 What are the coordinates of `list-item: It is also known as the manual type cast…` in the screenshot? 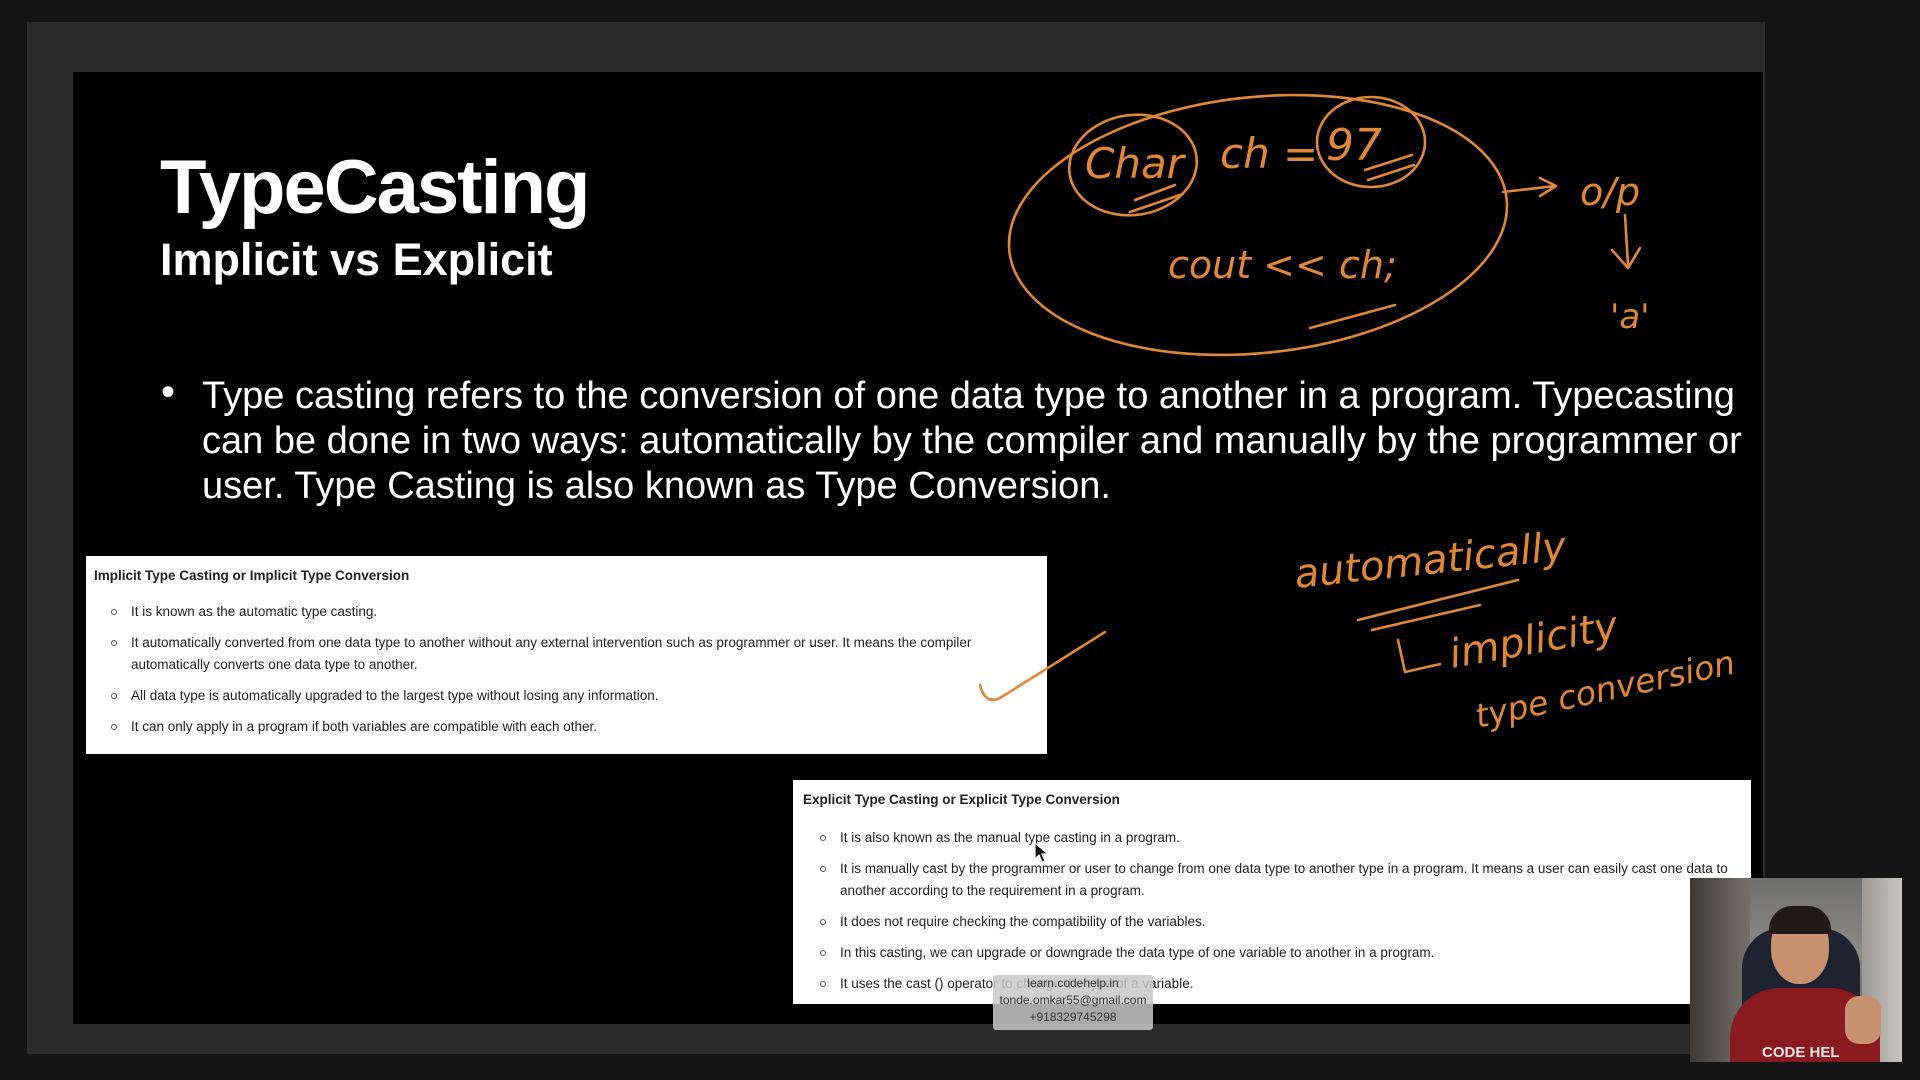 It's located at (1273, 838).